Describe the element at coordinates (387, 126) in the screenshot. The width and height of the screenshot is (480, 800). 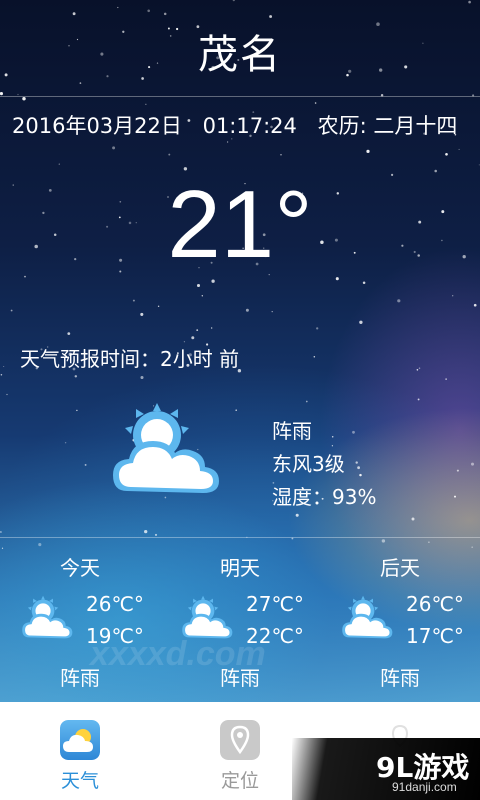
I see `lunar-date-text: 农历: 二月十四` at that location.